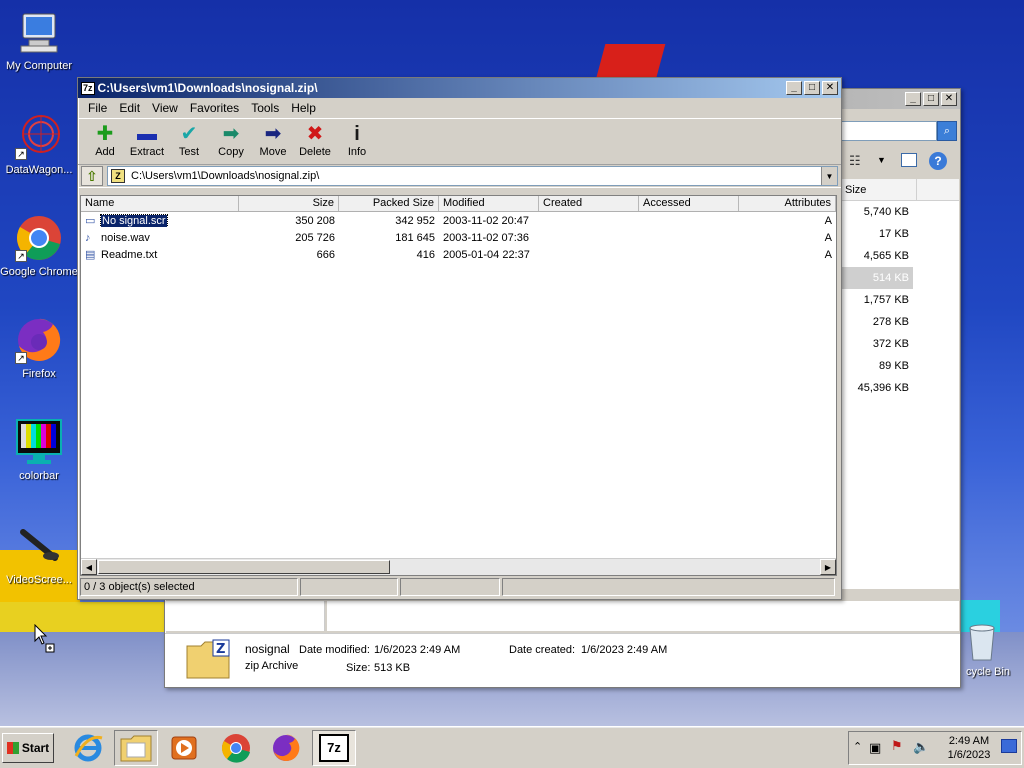 Image resolution: width=1024 pixels, height=768 pixels. Describe the element at coordinates (935, 748) in the screenshot. I see `system-tray: ⌃ ▣ ⚑ 🔈 2:49 AM 1/6/2023` at that location.